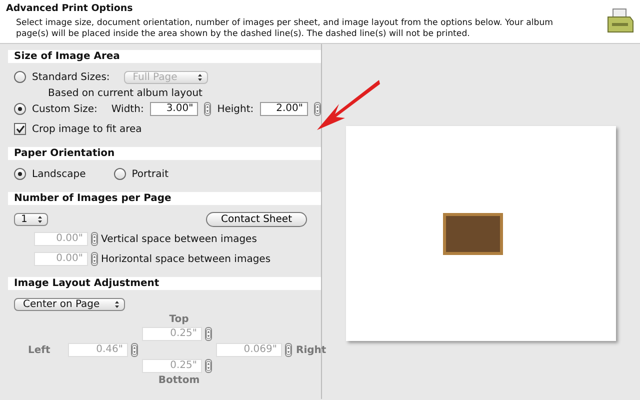  What do you see at coordinates (174, 109) in the screenshot?
I see `width-field: 3.00"` at bounding box center [174, 109].